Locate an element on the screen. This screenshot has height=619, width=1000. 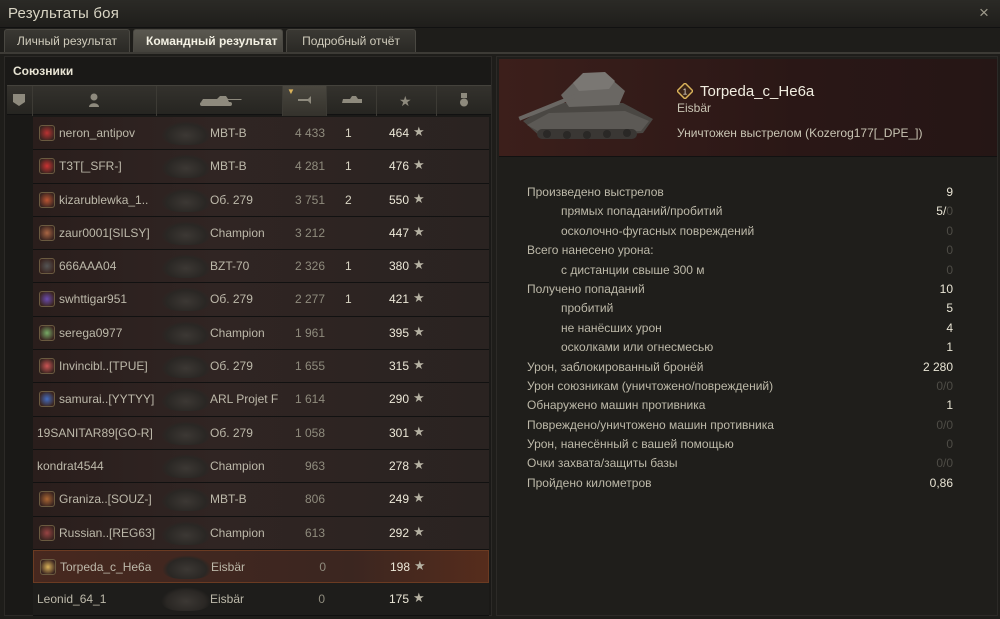
damage-value: 3 212 is located at coordinates (309, 232).